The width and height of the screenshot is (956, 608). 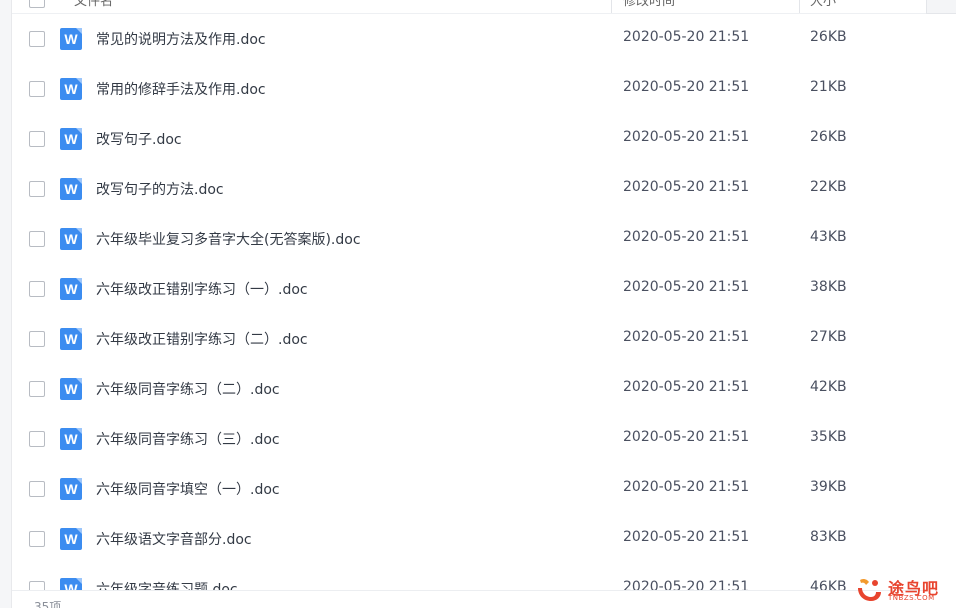 What do you see at coordinates (941, 304) in the screenshot?
I see `right-panel-edge` at bounding box center [941, 304].